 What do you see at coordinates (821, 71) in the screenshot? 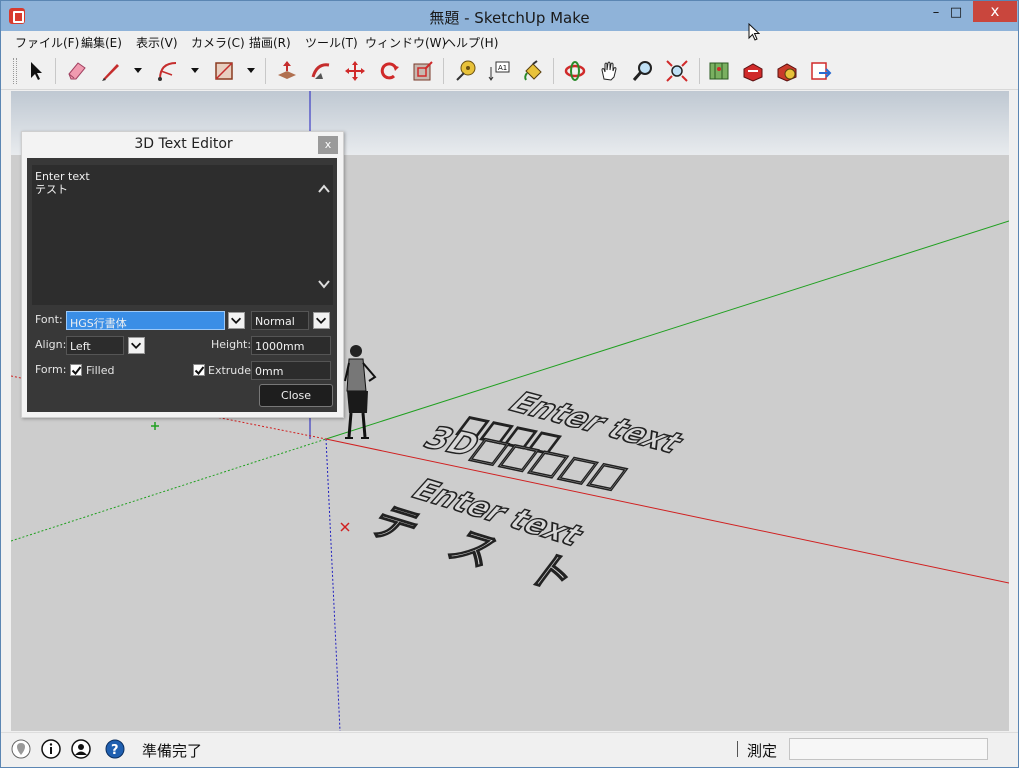
I see `send-to-layout-icon` at bounding box center [821, 71].